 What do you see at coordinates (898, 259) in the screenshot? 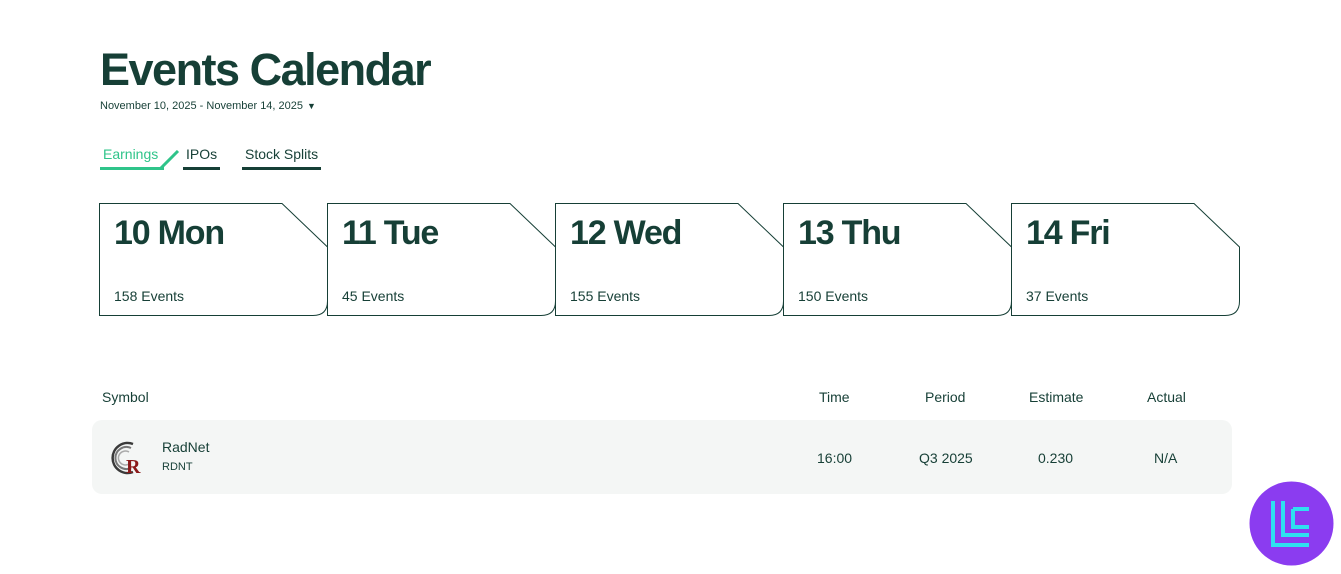
I see `day-card-thu: 13 Thu 150 Events` at bounding box center [898, 259].